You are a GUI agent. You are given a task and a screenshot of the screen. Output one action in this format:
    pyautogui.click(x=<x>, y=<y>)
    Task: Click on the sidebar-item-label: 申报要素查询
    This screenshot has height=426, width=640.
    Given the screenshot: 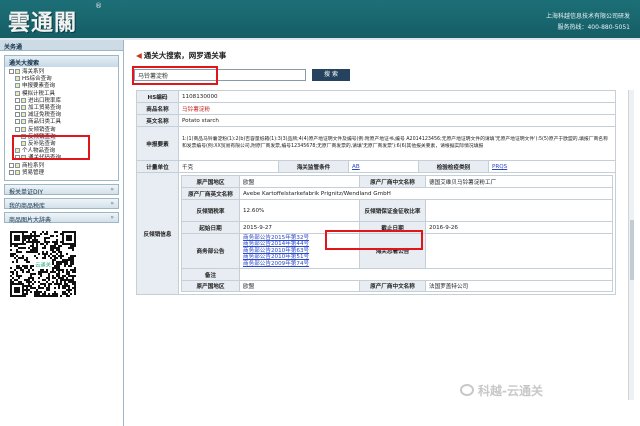 What is the action you would take?
    pyautogui.click(x=39, y=86)
    